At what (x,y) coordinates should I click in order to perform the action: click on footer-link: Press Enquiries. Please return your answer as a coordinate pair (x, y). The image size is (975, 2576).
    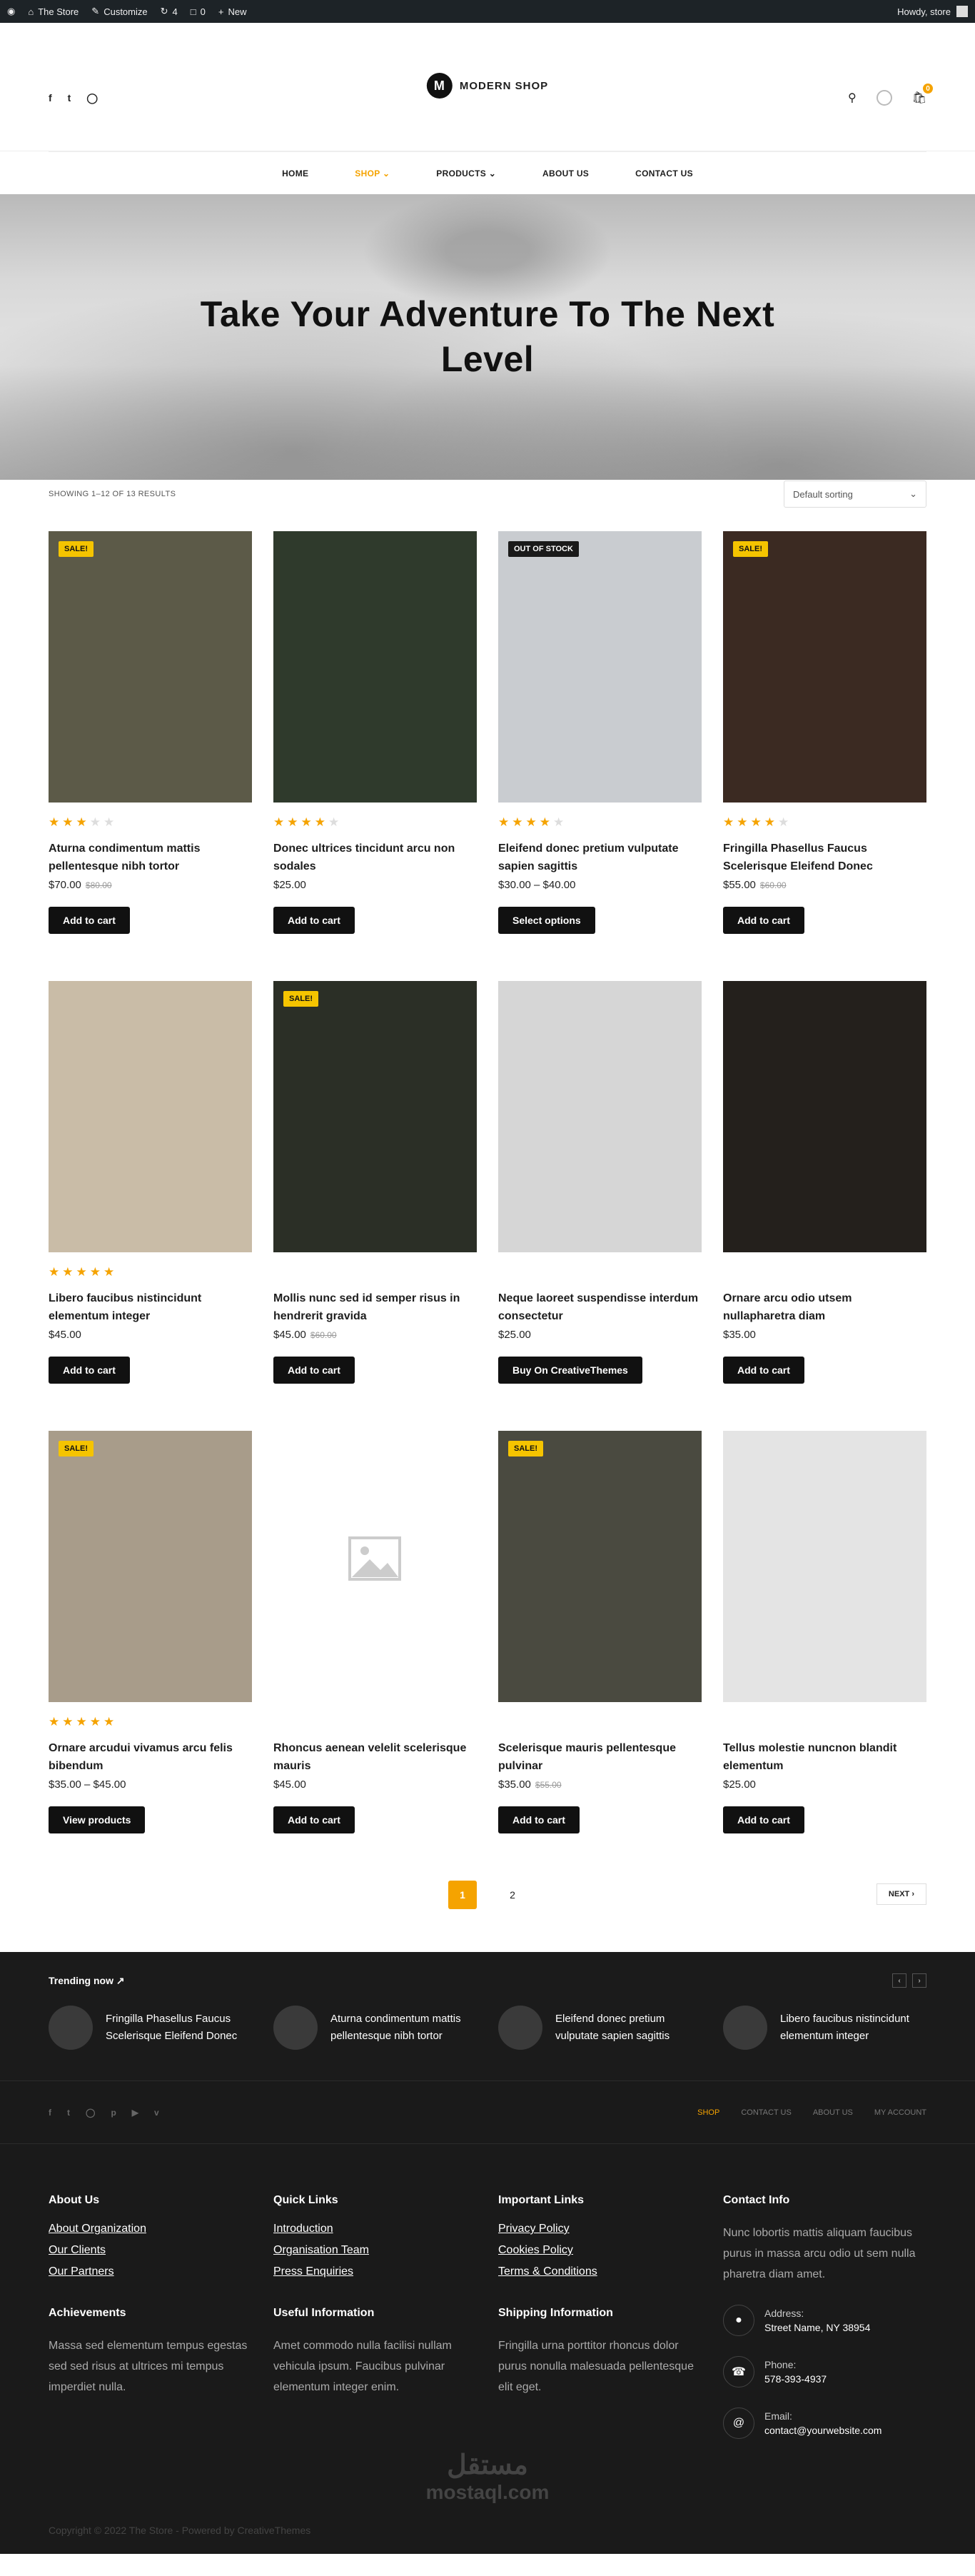
    Looking at the image, I should click on (375, 2271).